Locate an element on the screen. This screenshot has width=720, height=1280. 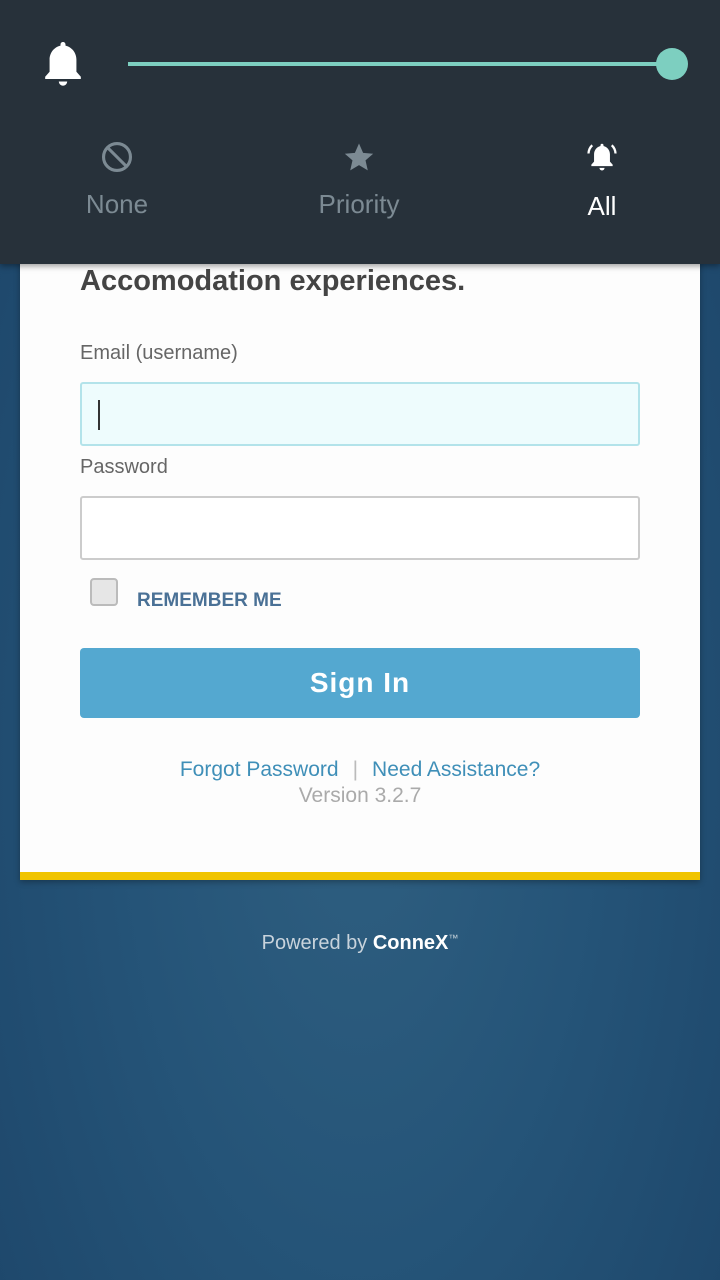
volume-slider-thumb is located at coordinates (672, 64).